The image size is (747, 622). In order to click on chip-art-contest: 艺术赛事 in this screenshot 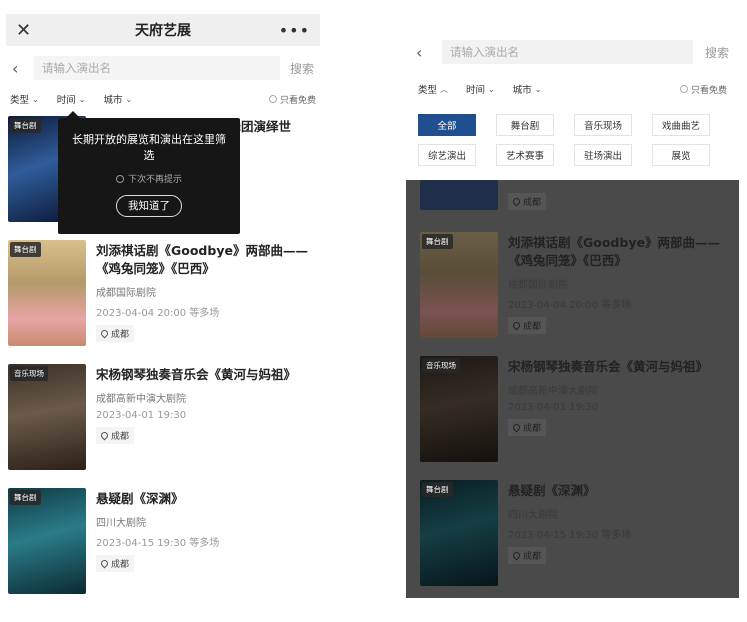, I will do `click(525, 155)`.